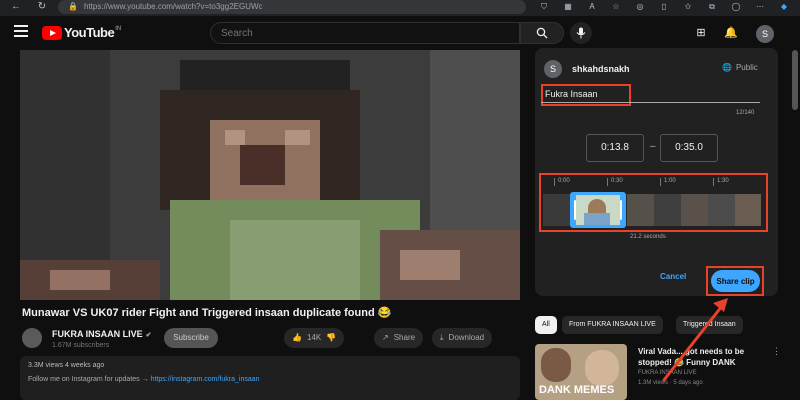 The width and height of the screenshot is (800, 400). I want to click on microphone-icon, so click(581, 33).